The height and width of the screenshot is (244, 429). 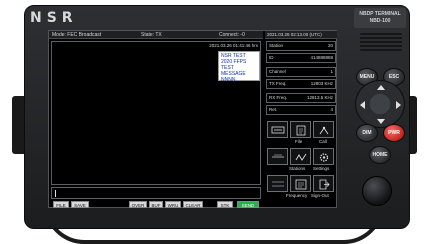 I want to click on tx-freq-row: TX Freq. 12803 KHz, so click(x=301, y=84).